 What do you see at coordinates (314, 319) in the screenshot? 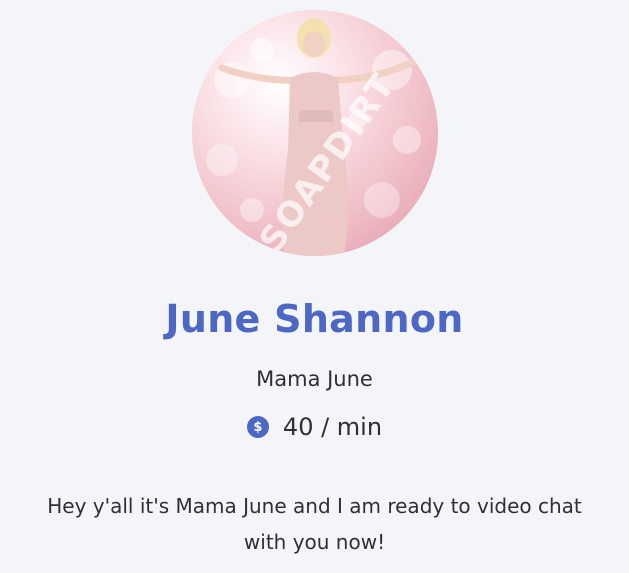
I see `profile-name: June Shannon` at bounding box center [314, 319].